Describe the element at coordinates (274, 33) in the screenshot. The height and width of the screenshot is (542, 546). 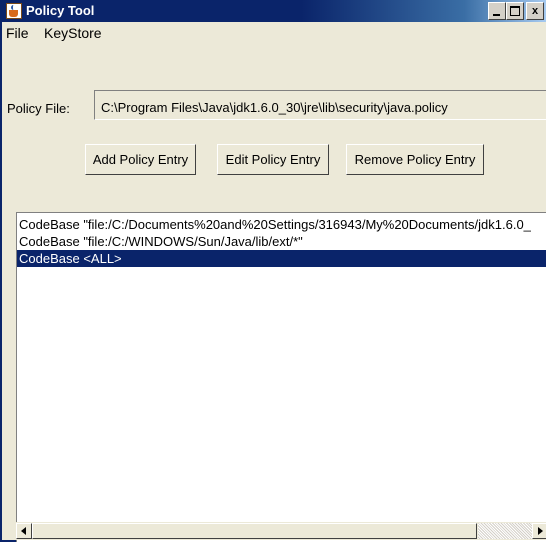
I see `menu-bar: File KeyStore` at that location.